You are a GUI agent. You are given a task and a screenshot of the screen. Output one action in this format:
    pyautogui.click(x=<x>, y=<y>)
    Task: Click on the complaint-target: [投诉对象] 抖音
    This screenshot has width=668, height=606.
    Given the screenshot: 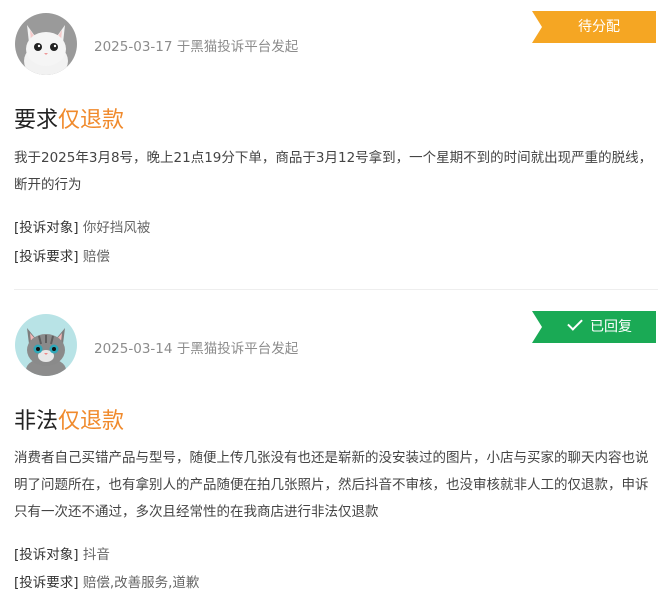 What is the action you would take?
    pyautogui.click(x=62, y=553)
    